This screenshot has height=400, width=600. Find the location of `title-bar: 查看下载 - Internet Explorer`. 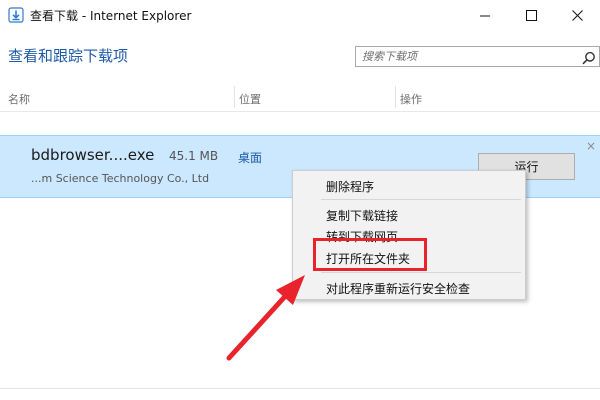

title-bar: 查看下载 - Internet Explorer is located at coordinates (300, 15).